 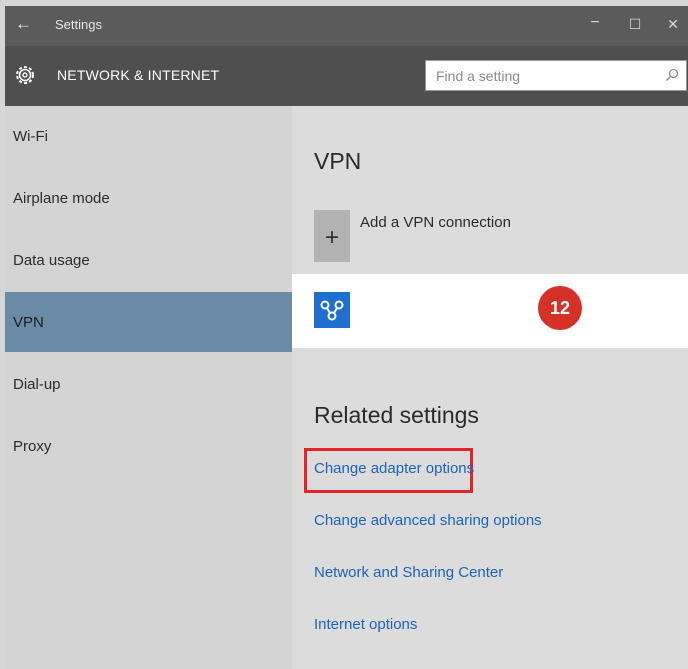 I want to click on search-placeholder: Find a setting, so click(x=478, y=76).